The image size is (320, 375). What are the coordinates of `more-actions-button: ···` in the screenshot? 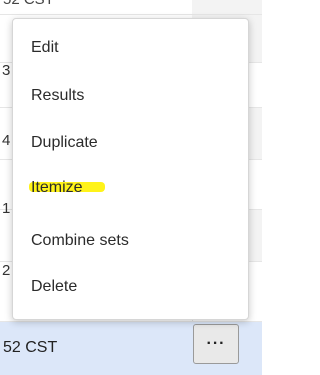 It's located at (216, 344).